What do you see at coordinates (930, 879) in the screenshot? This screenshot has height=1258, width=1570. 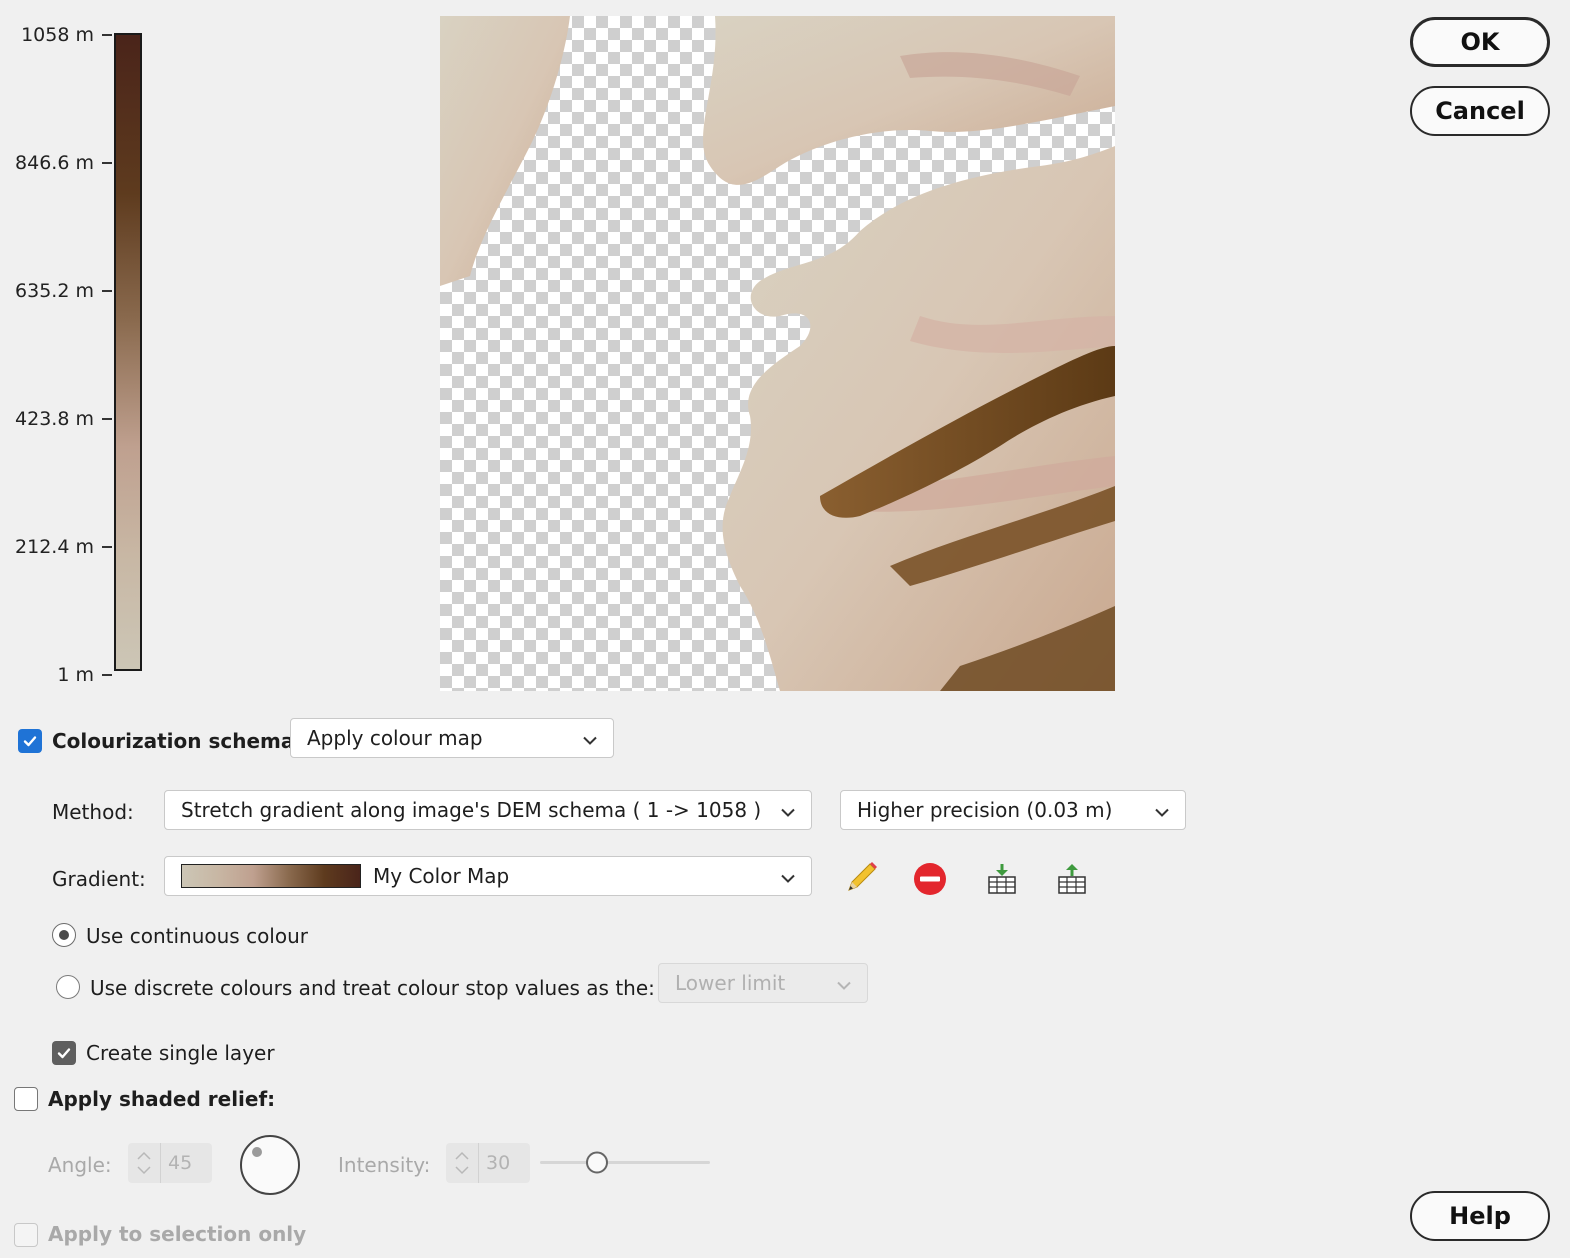 I see `remove-icon` at bounding box center [930, 879].